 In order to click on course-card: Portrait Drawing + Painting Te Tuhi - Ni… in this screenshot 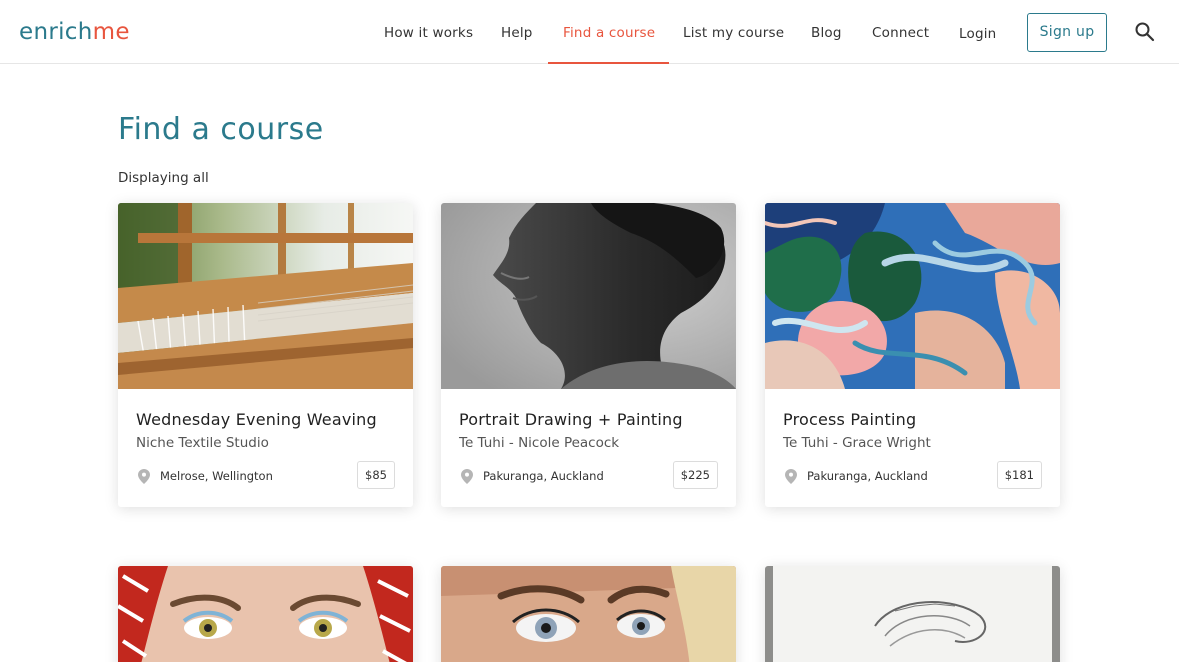, I will do `click(588, 355)`.